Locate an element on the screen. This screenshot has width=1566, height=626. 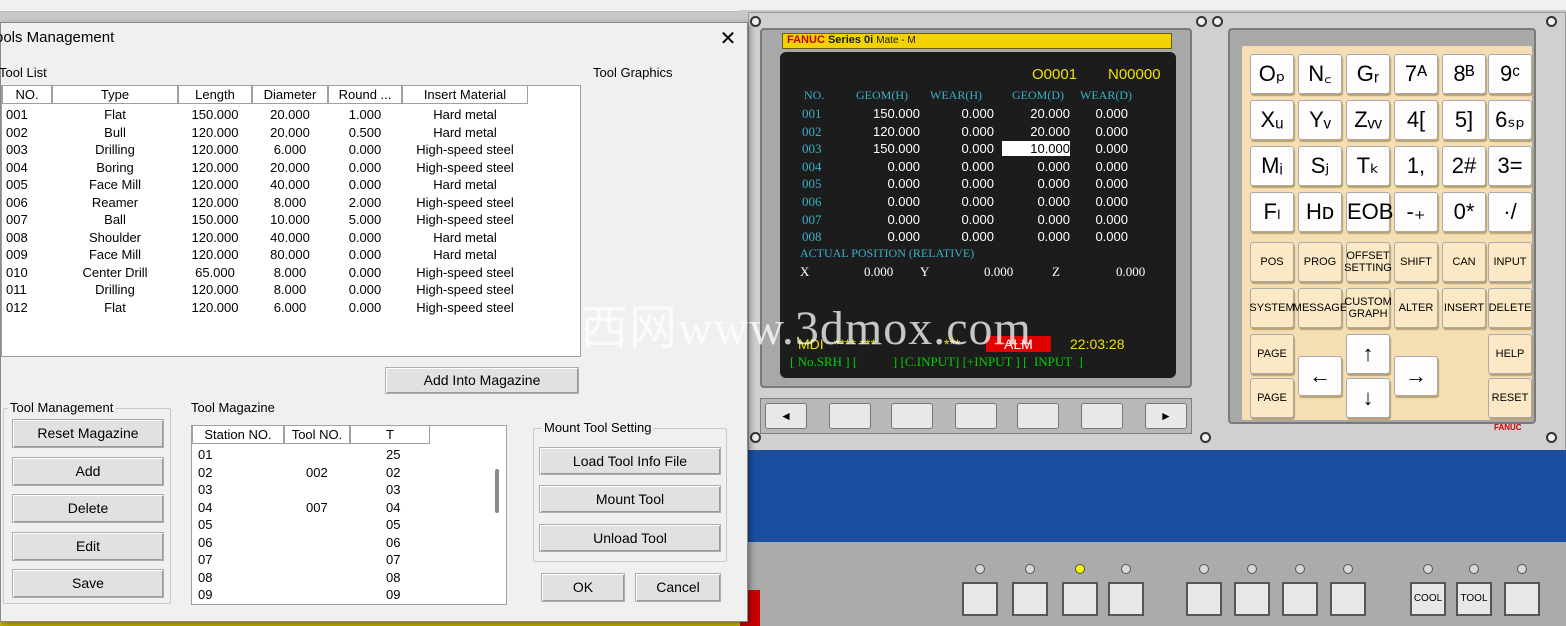
col-header-tool-no: Tool NO. is located at coordinates (317, 435).